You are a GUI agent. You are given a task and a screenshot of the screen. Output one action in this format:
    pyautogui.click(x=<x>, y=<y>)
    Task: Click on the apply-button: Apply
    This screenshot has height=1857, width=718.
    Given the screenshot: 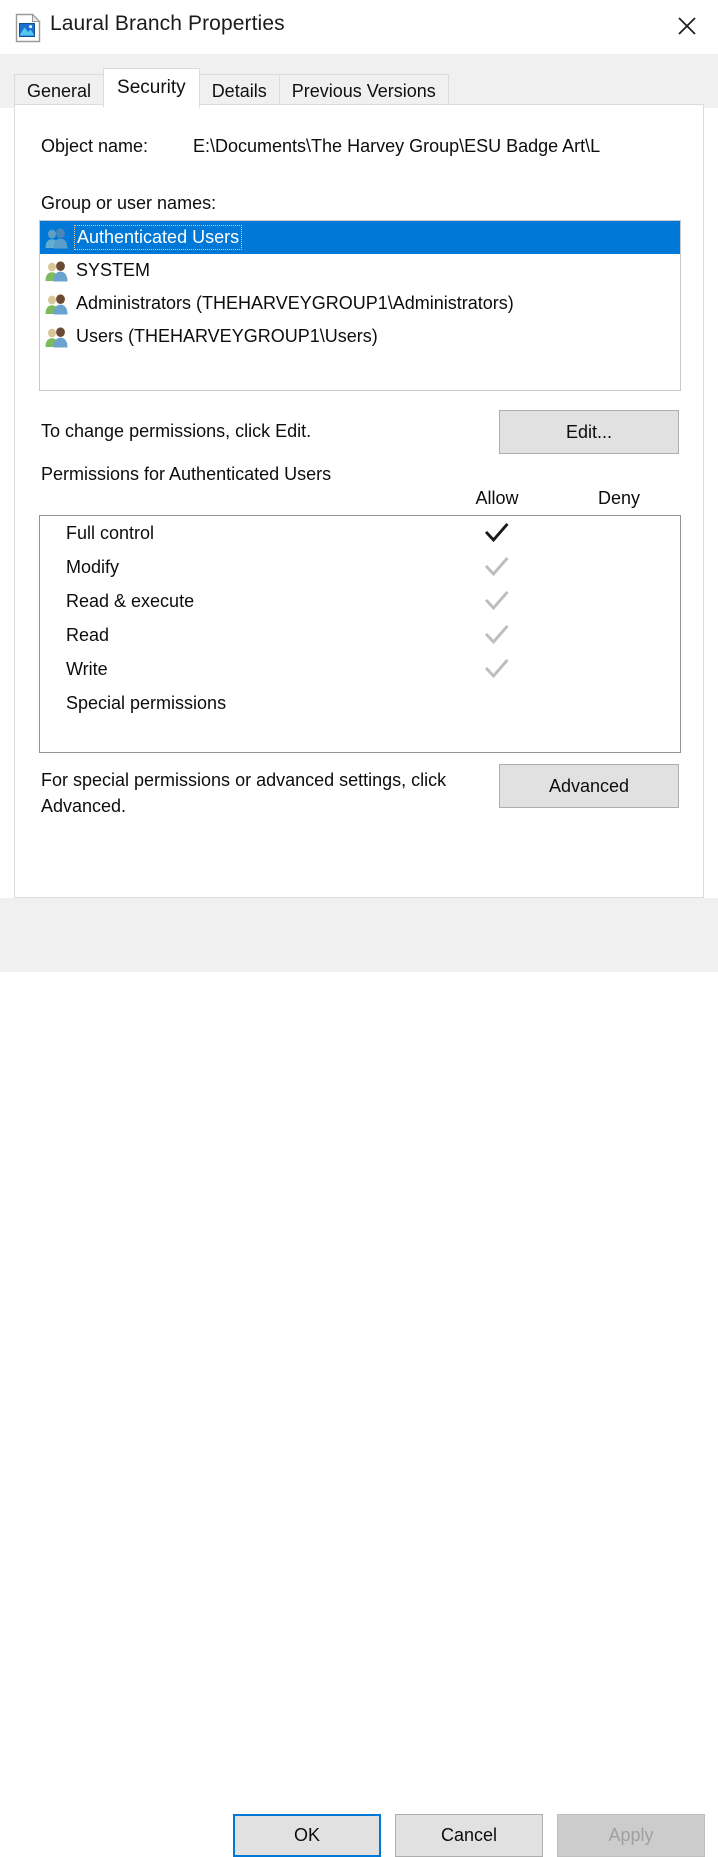 What is the action you would take?
    pyautogui.click(x=631, y=1835)
    